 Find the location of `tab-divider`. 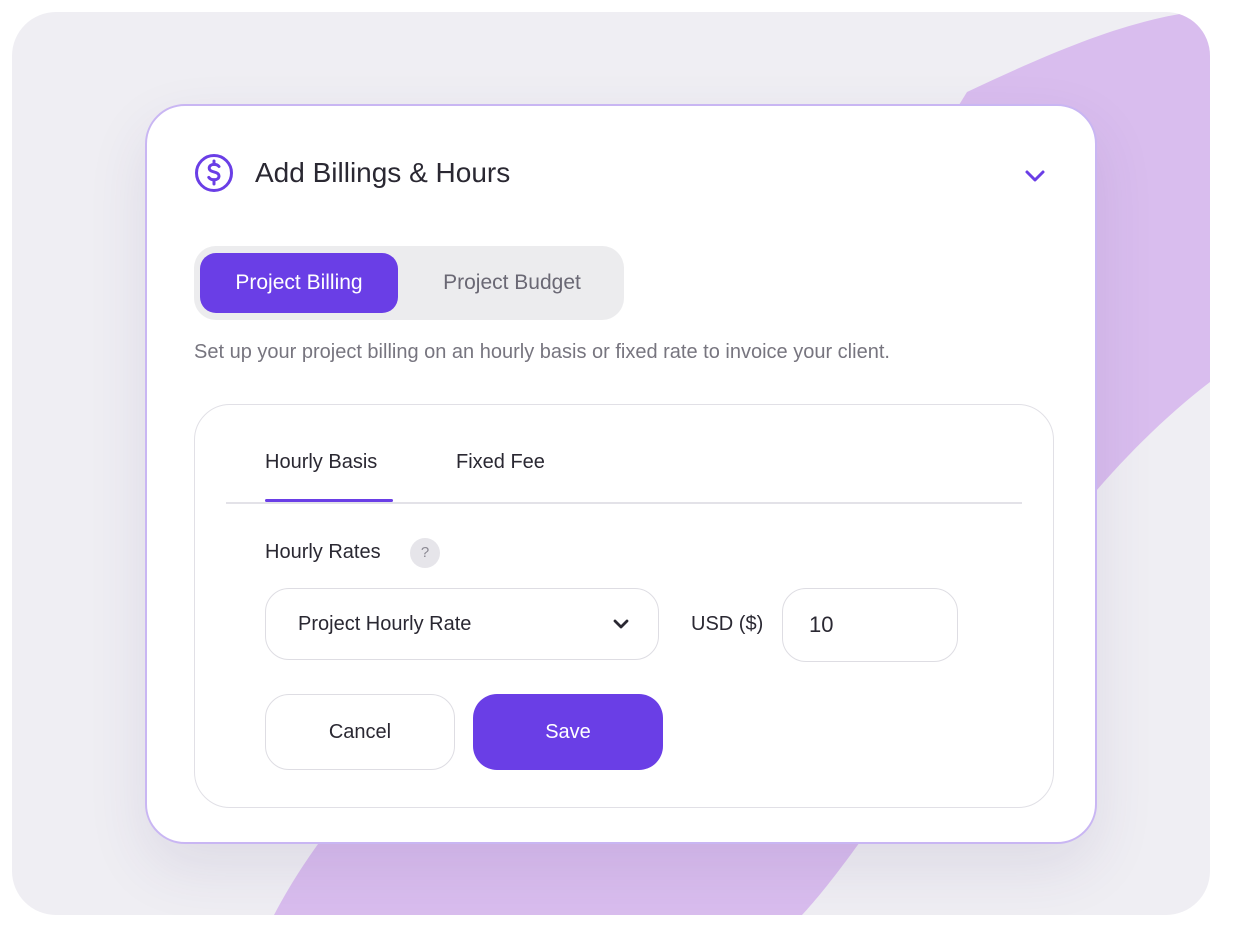

tab-divider is located at coordinates (624, 503).